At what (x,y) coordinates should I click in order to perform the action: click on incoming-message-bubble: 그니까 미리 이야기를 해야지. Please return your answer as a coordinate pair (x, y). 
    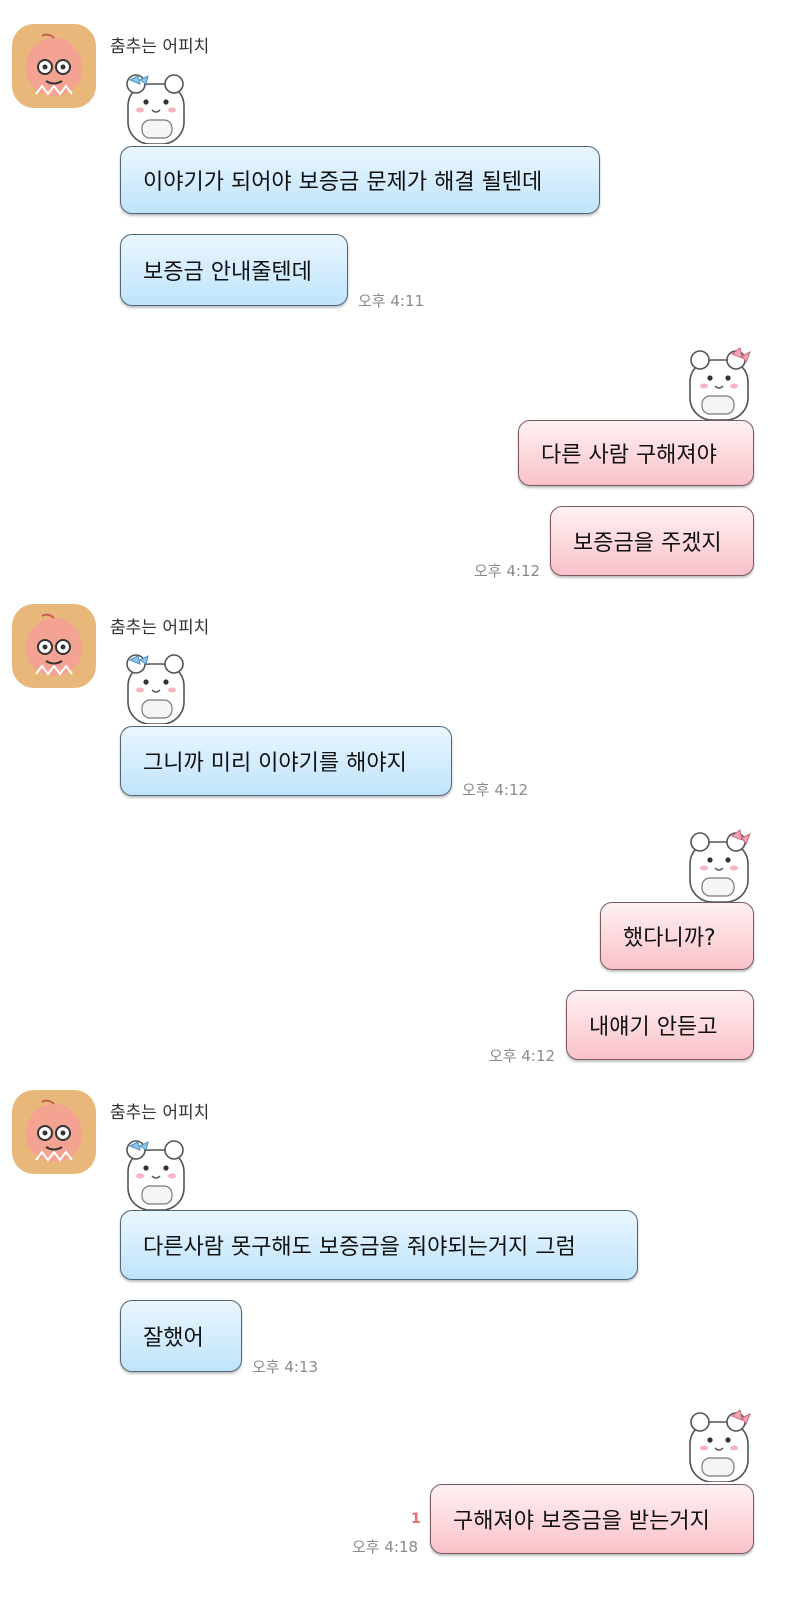
    Looking at the image, I should click on (286, 761).